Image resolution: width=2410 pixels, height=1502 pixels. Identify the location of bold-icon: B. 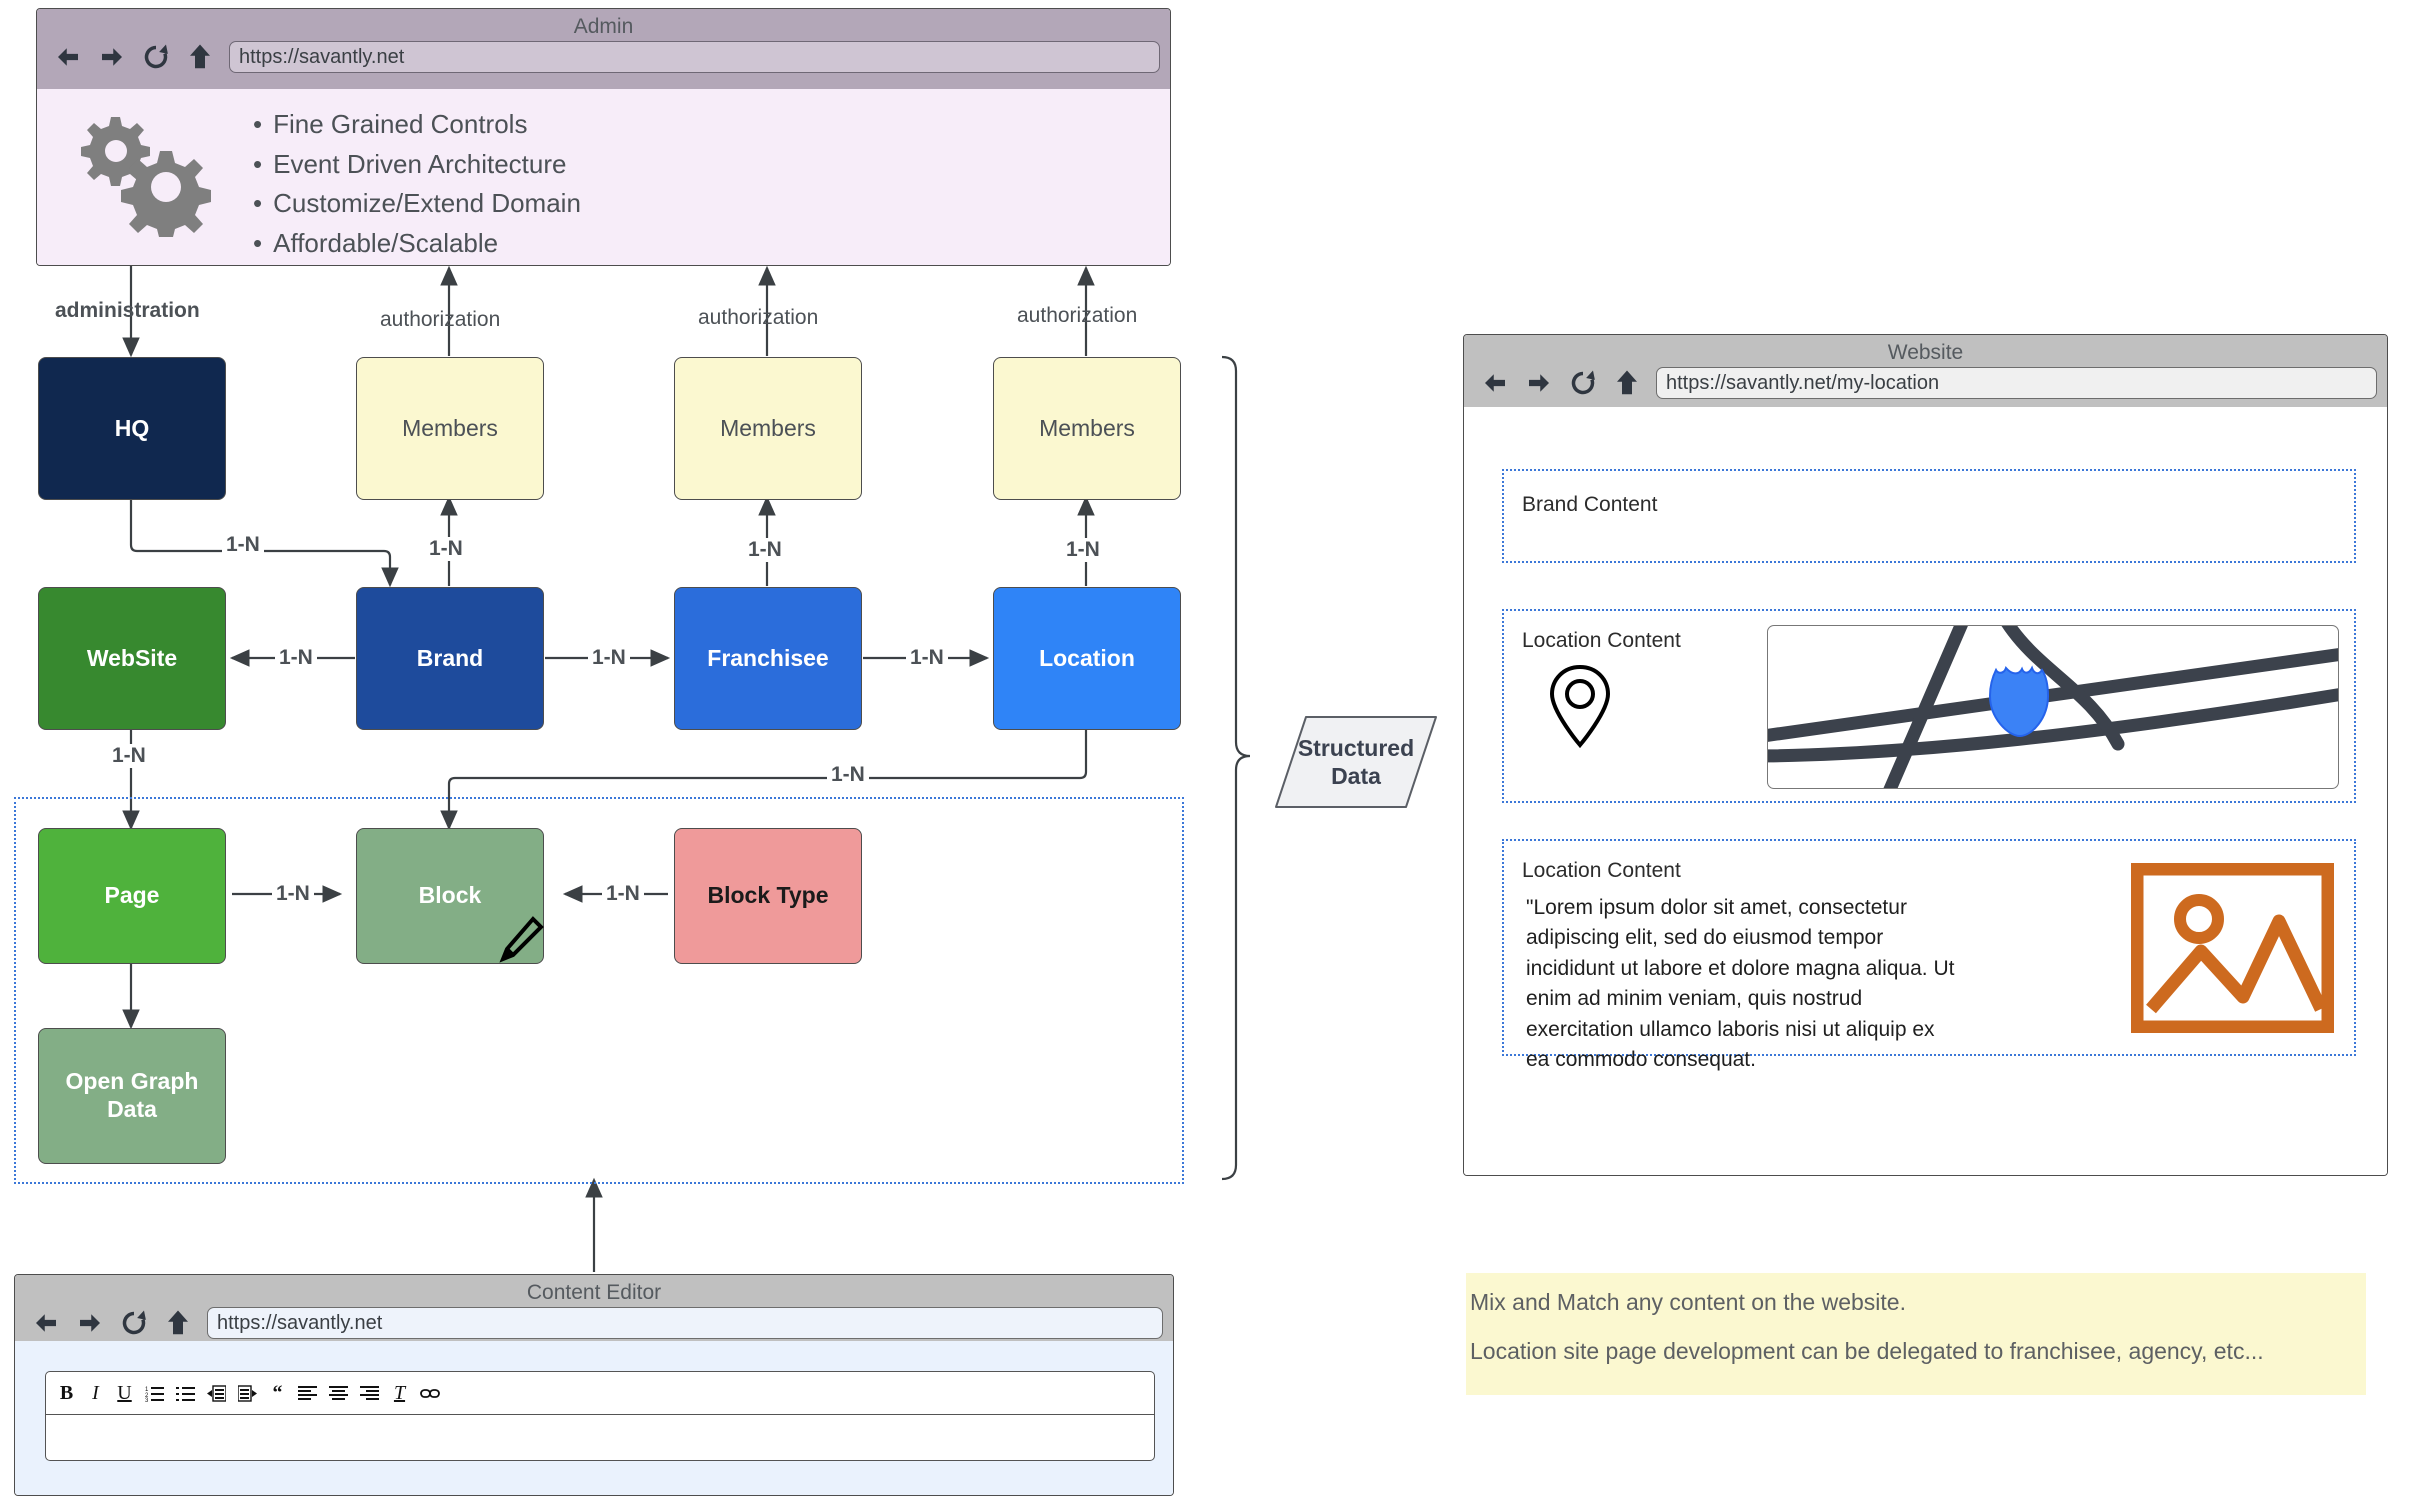
(66, 1393).